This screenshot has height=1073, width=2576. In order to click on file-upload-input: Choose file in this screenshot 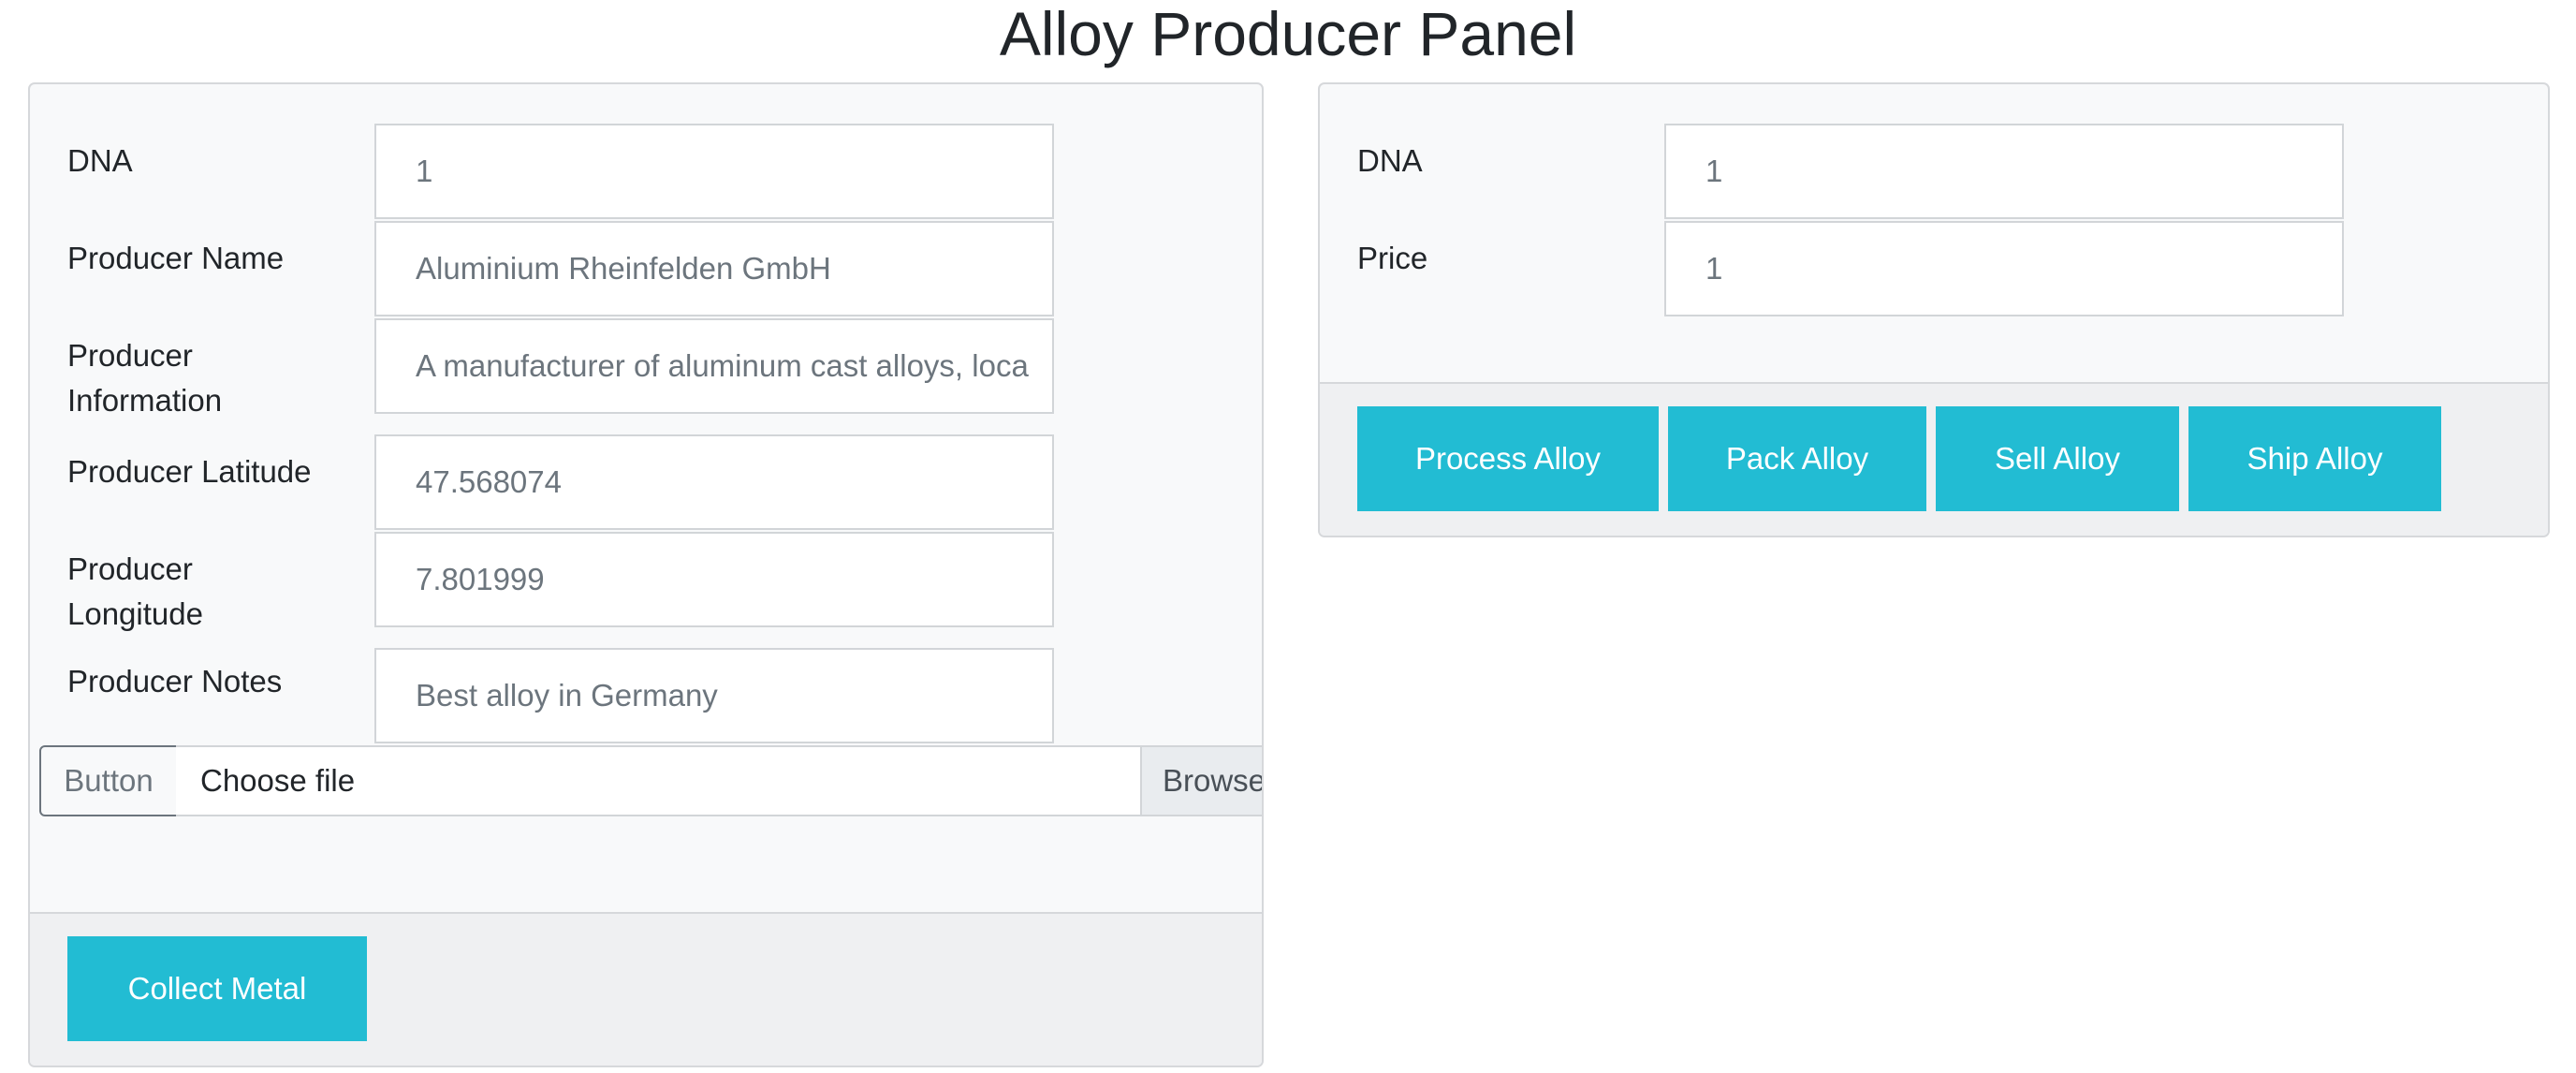, I will do `click(659, 780)`.